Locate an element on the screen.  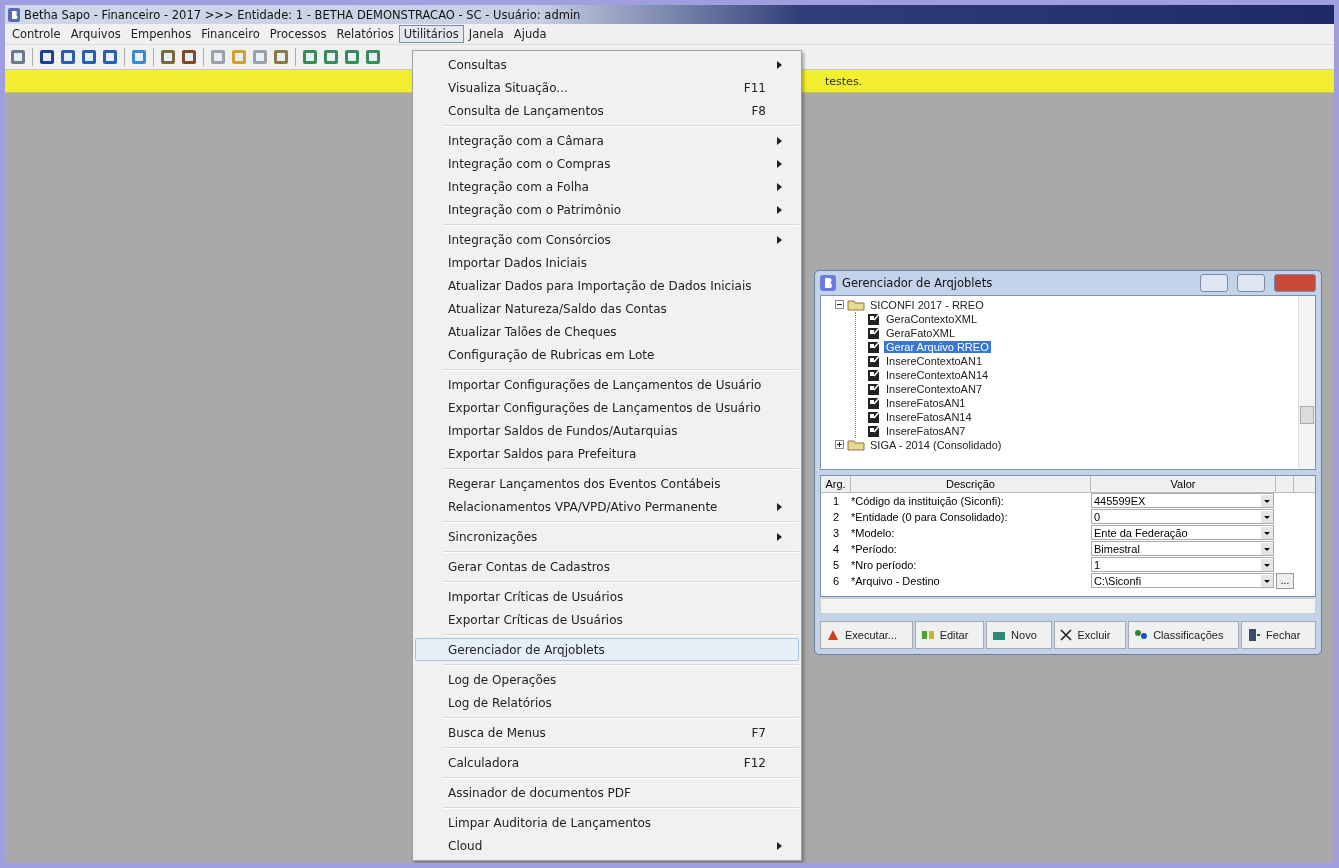
app-logo is located at coordinates (828, 282).